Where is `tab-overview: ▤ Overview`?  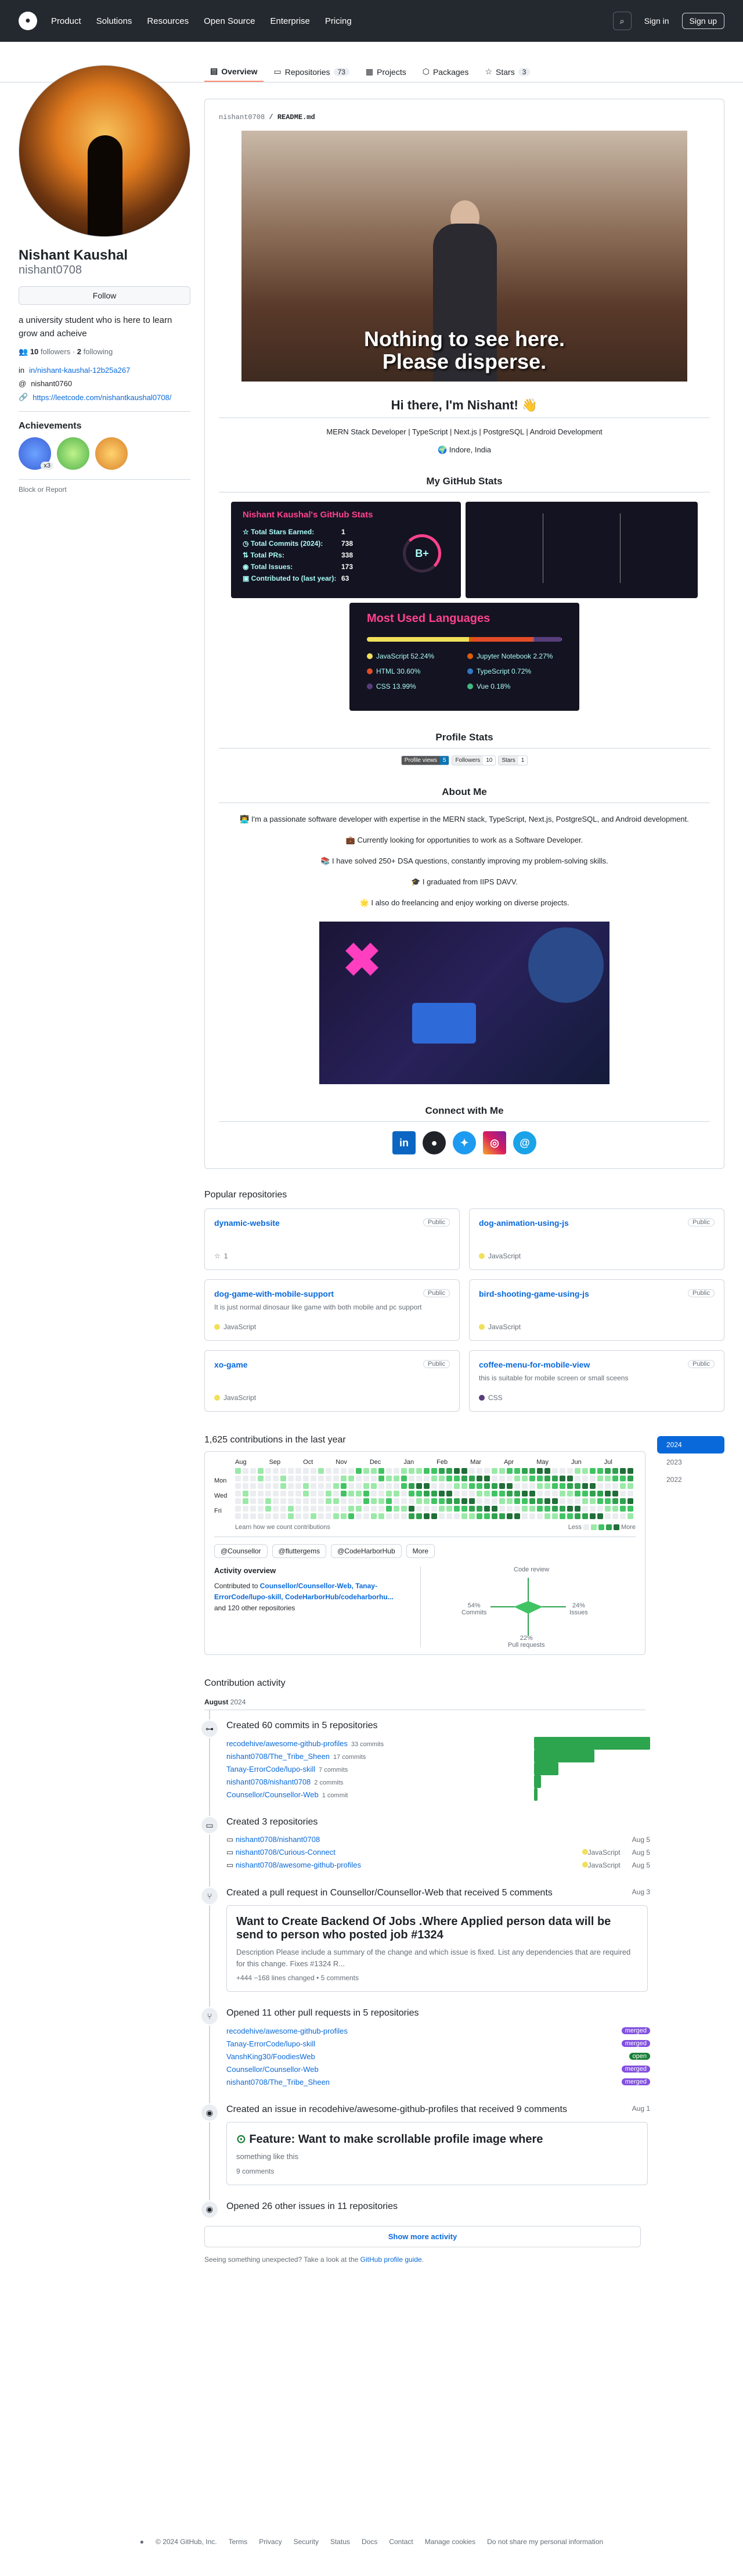
tab-overview: ▤ Overview is located at coordinates (234, 72).